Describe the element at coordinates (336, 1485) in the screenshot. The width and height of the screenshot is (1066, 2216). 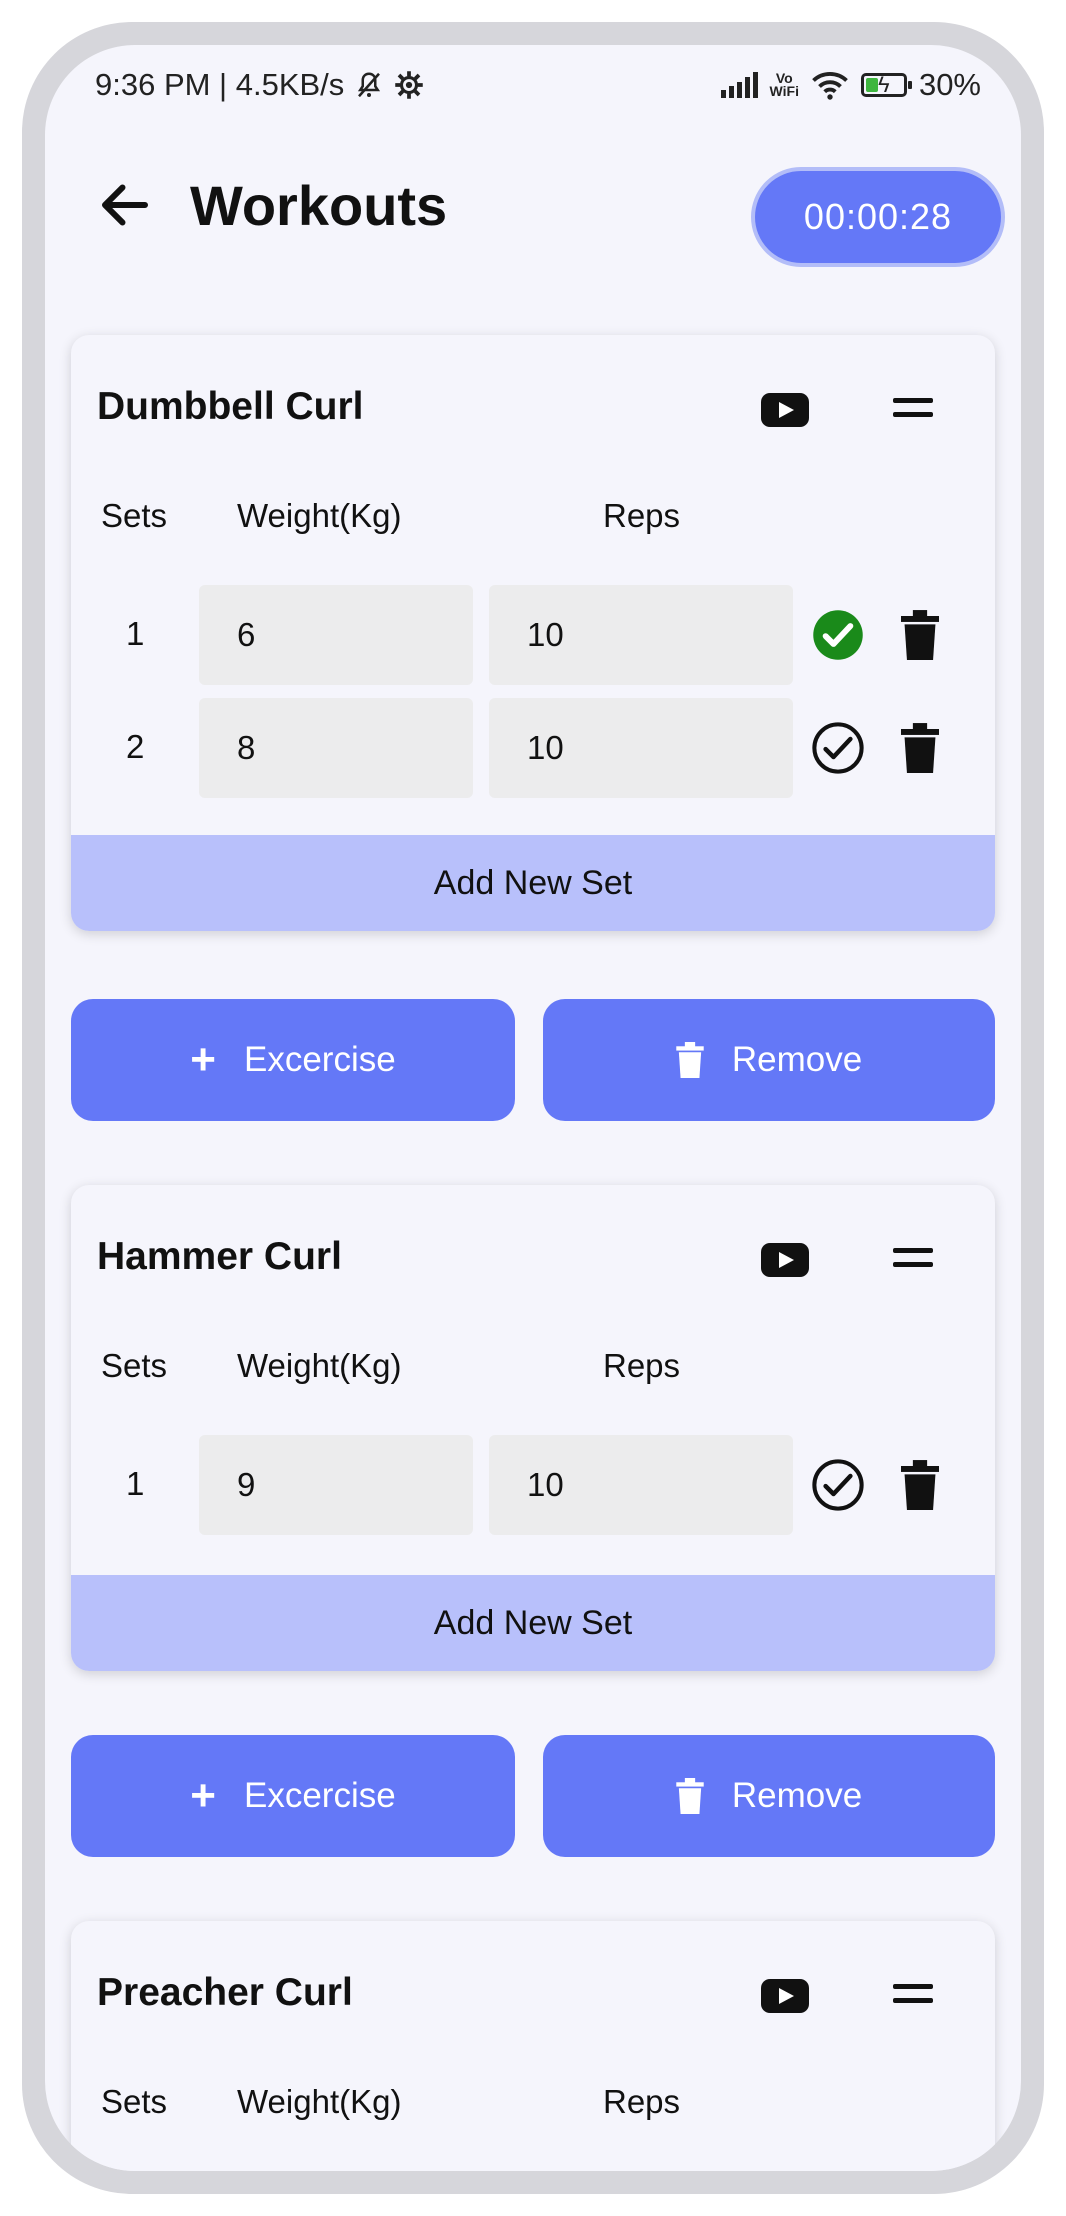
I see `weight-input: 9` at that location.